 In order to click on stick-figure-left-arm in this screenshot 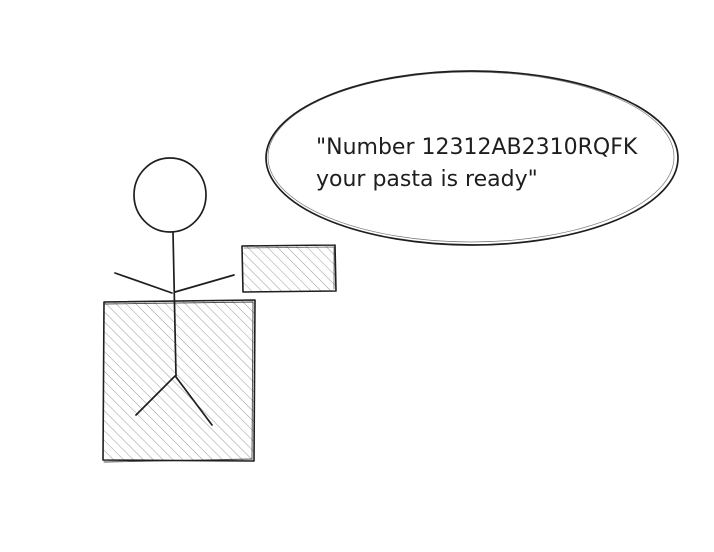, I will do `click(143, 283)`.